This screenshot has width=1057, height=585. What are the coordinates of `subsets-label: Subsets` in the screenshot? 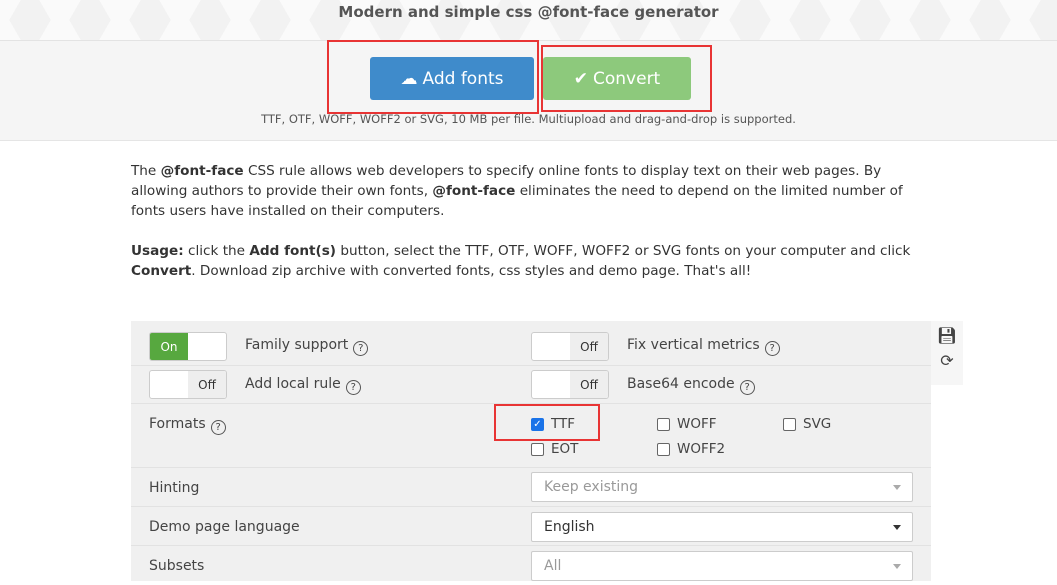 It's located at (177, 566).